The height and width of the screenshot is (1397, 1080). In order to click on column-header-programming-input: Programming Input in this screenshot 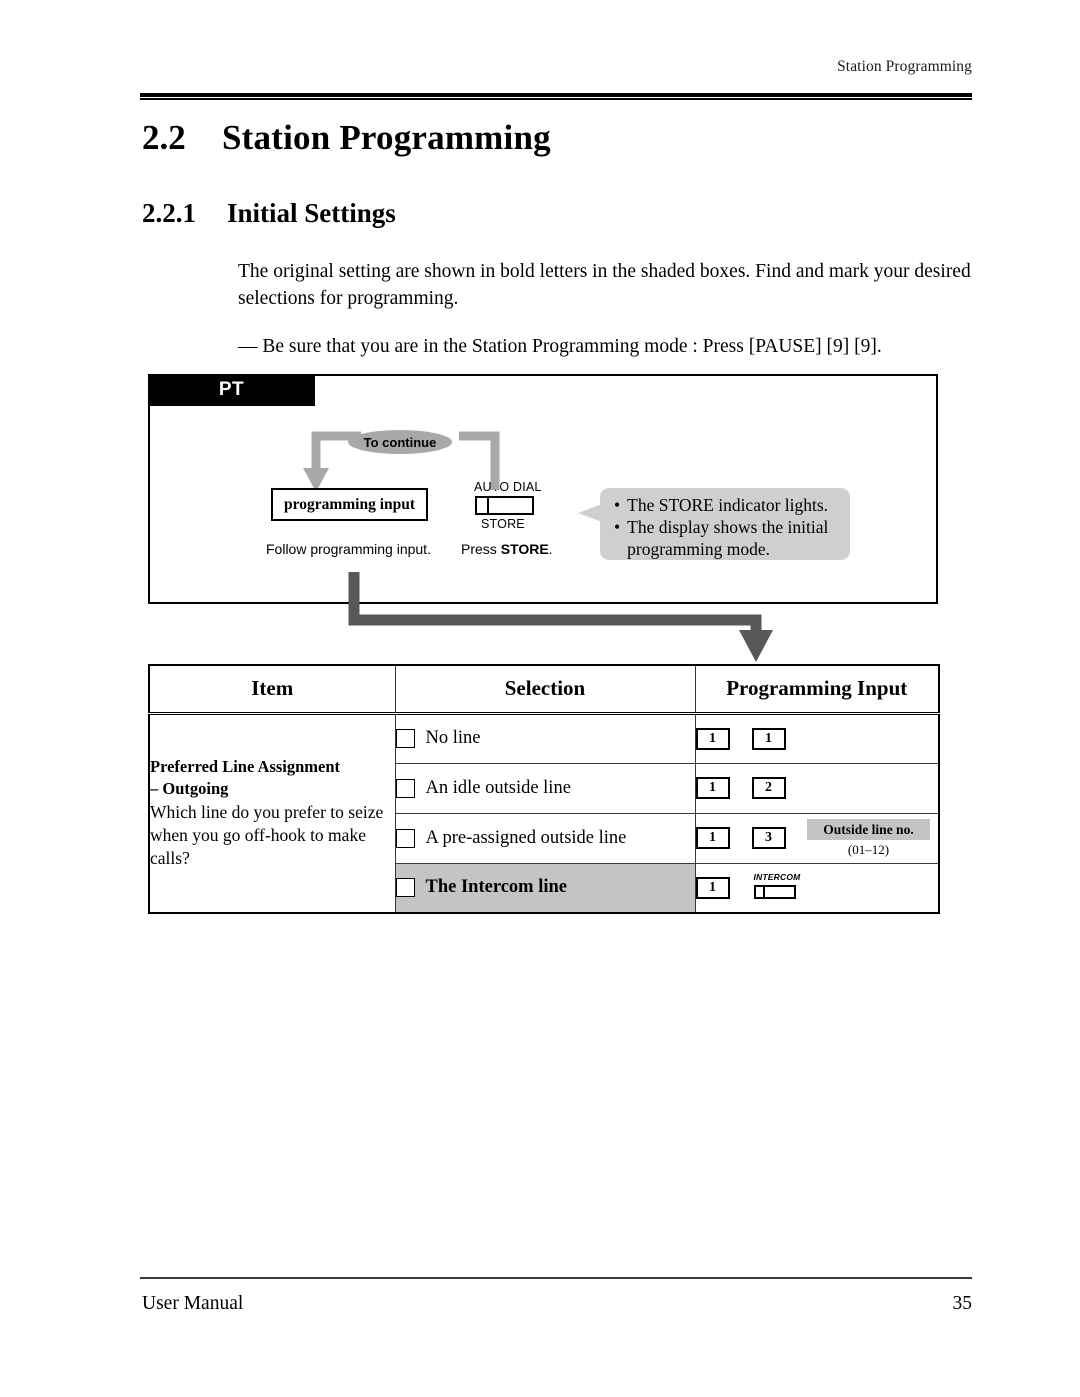, I will do `click(817, 689)`.